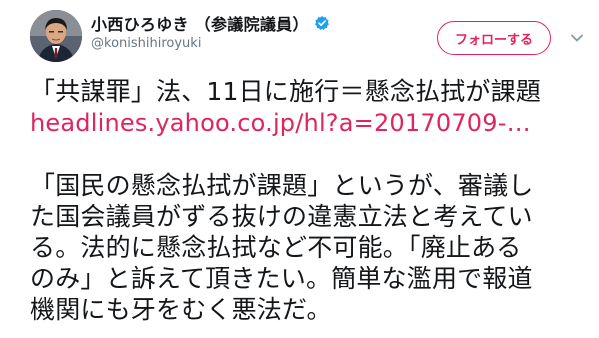 This screenshot has height=338, width=599. What do you see at coordinates (281, 278) in the screenshot?
I see `tweet-text-line: のみ」と訴えて頂きたい。簡単な濫用で報道` at bounding box center [281, 278].